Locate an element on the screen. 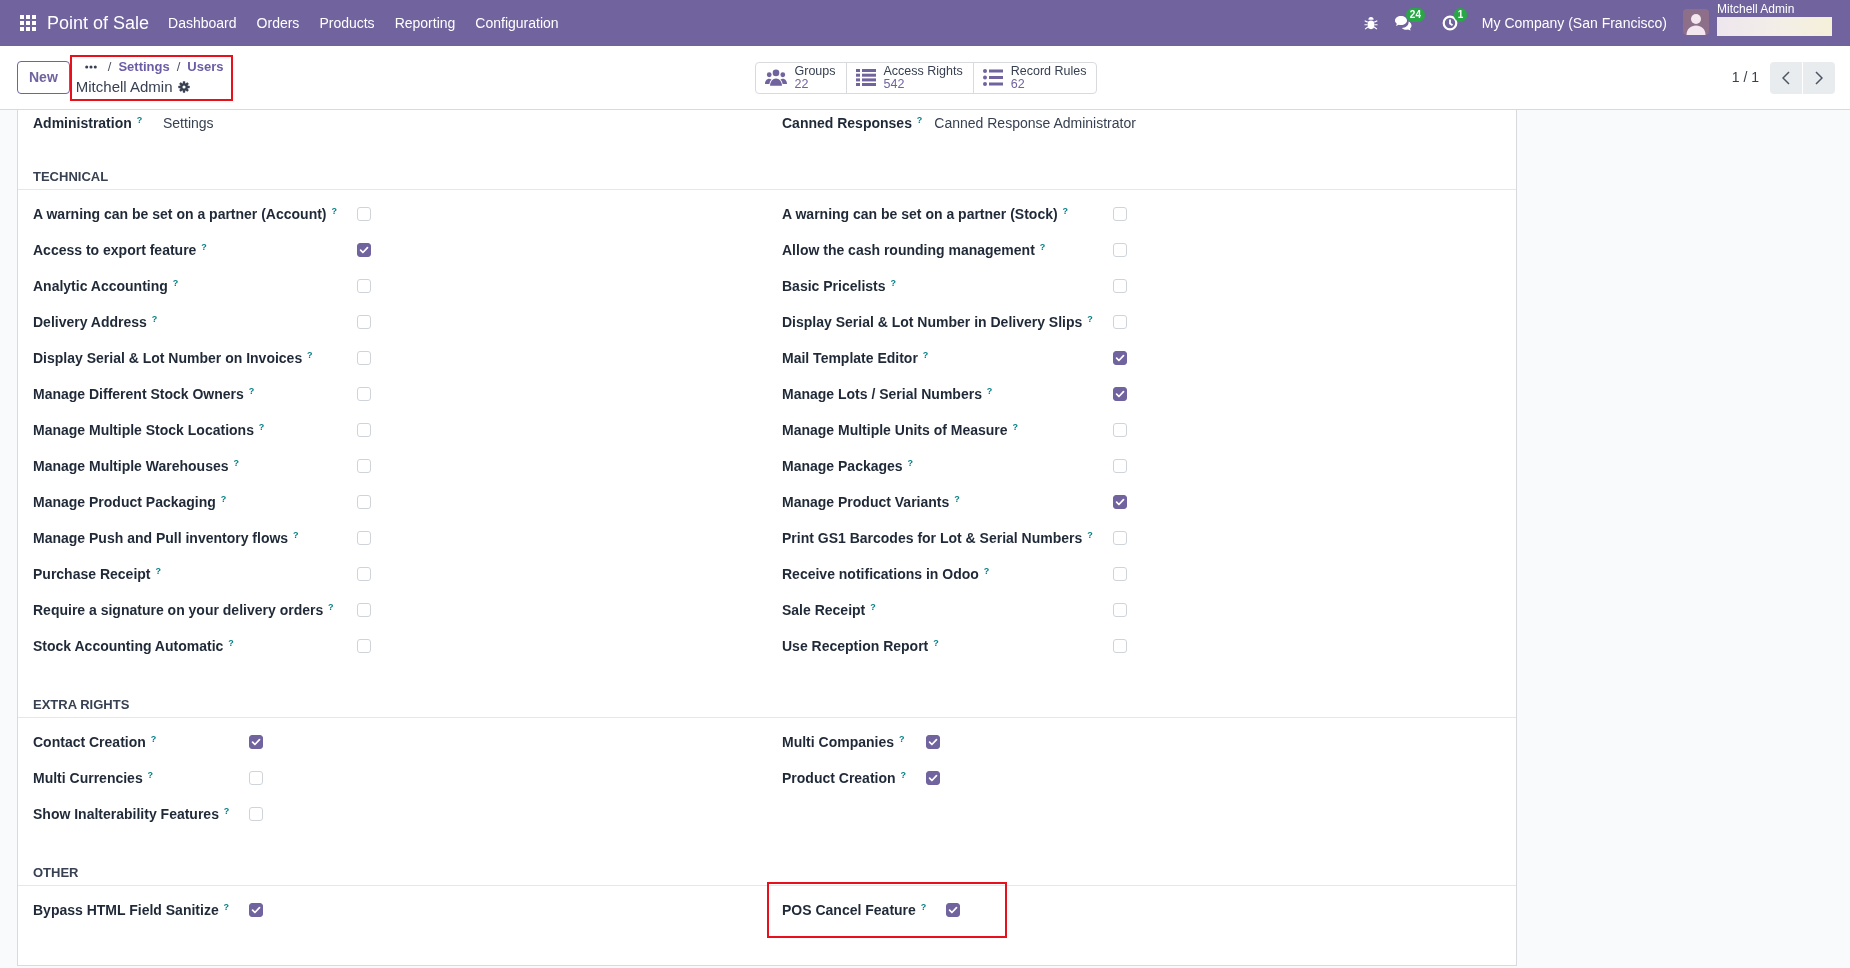 The width and height of the screenshot is (1850, 968). users-icon is located at coordinates (775, 77).